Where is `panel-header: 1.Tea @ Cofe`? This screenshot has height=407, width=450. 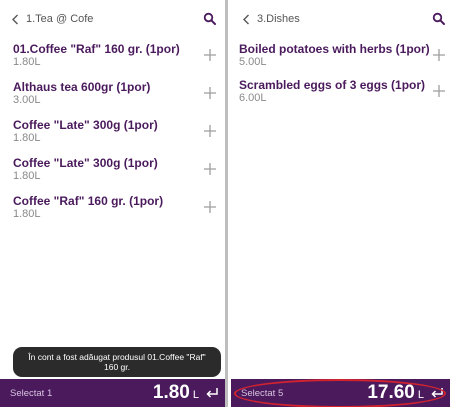
panel-header: 1.Tea @ Cofe is located at coordinates (112, 19).